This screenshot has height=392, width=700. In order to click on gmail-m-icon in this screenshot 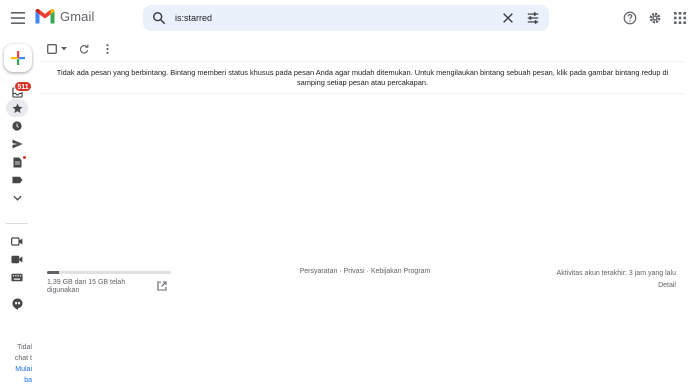, I will do `click(45, 16)`.